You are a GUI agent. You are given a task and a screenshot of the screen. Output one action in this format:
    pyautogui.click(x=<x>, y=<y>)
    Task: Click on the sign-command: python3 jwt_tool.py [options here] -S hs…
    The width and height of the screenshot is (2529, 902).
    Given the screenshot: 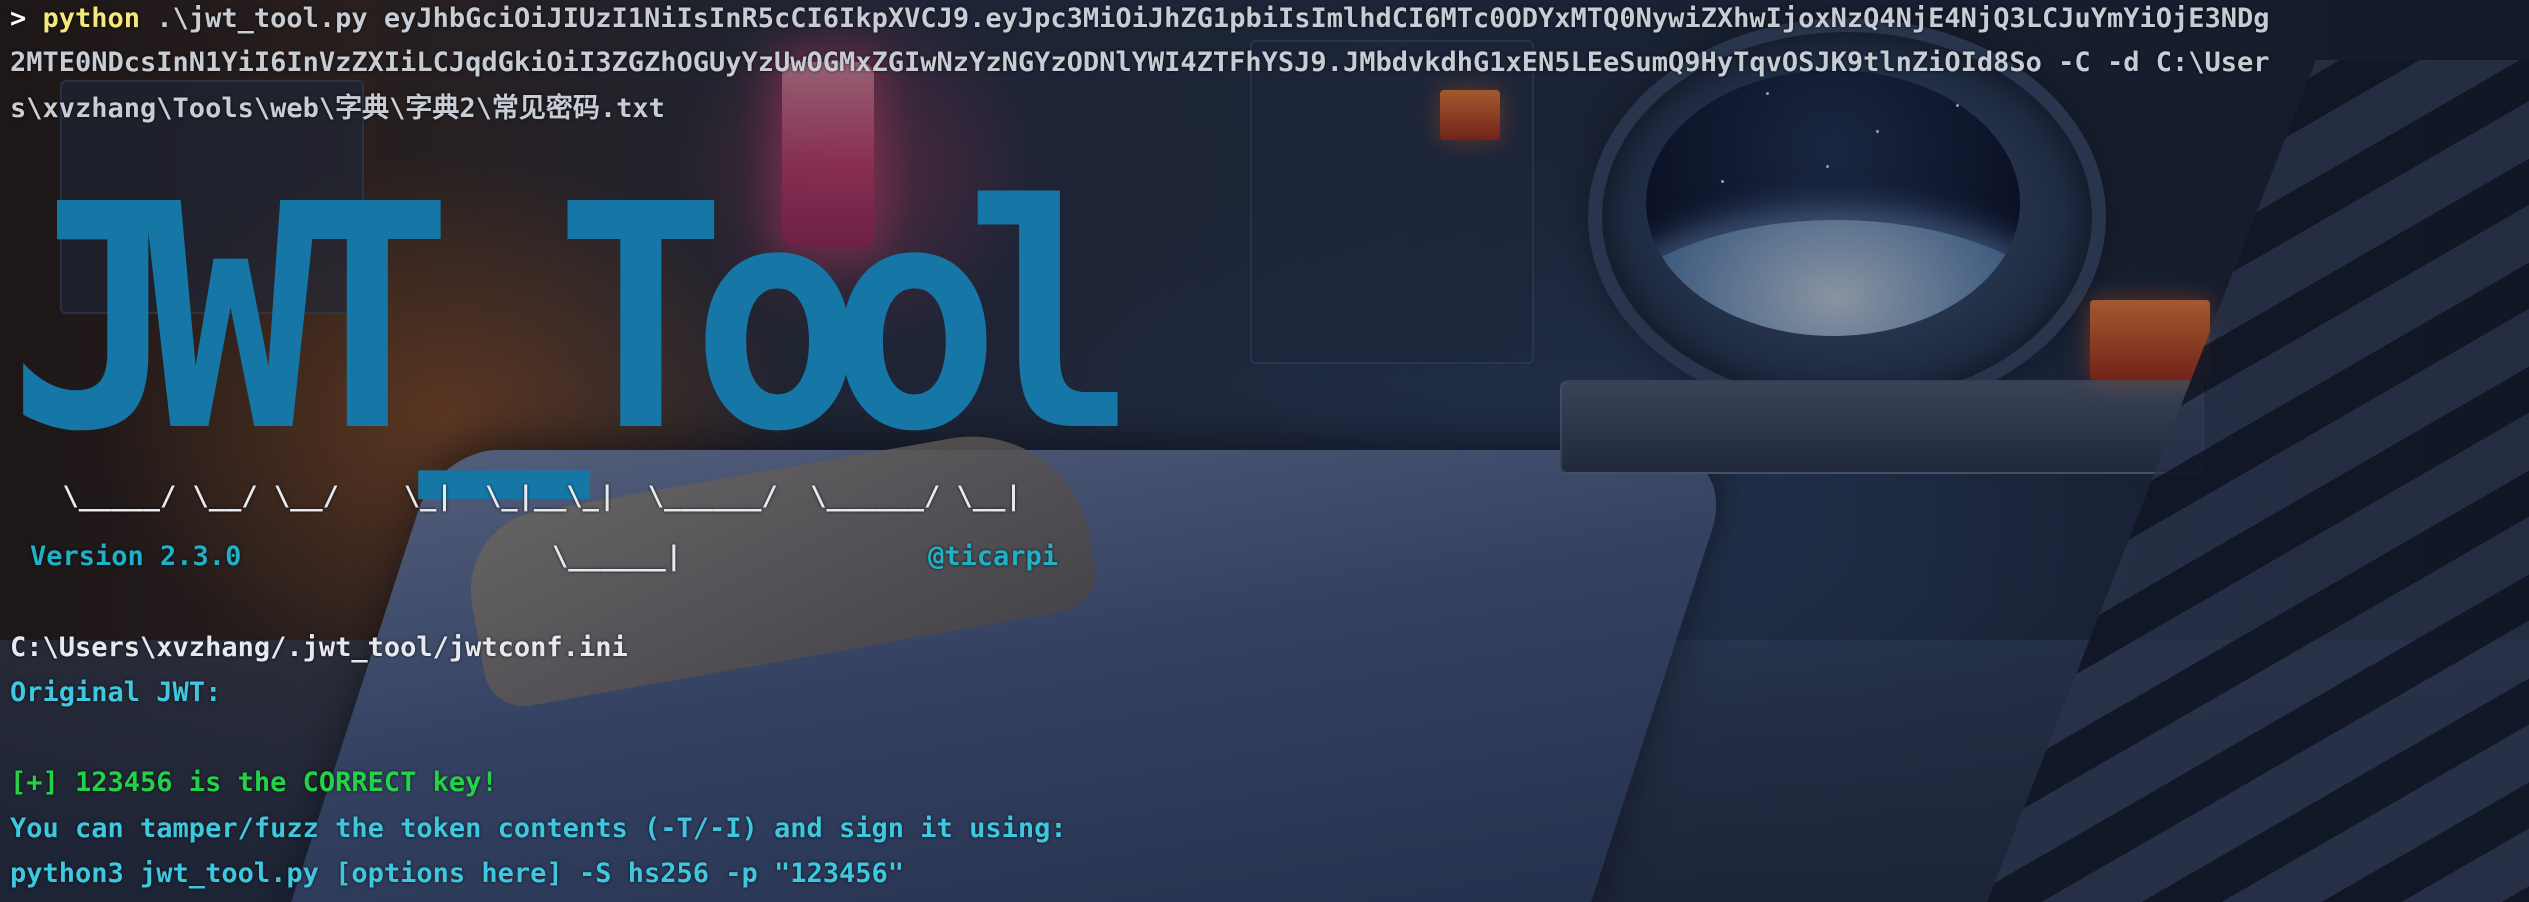 What is the action you would take?
    pyautogui.click(x=457, y=873)
    